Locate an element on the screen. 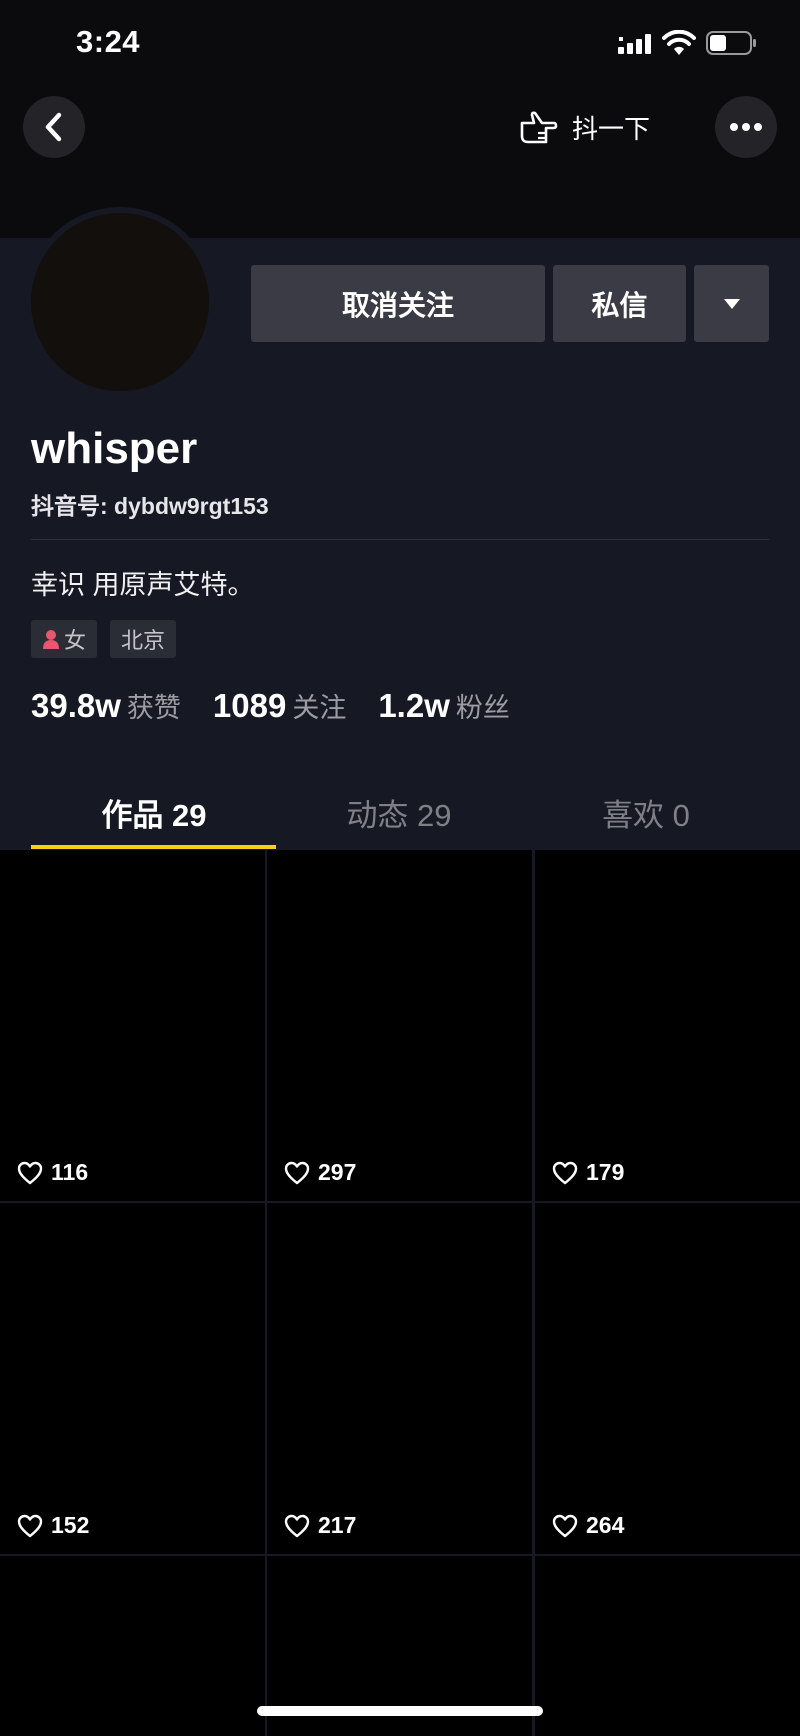  stat-label: 粉丝 is located at coordinates (482, 708).